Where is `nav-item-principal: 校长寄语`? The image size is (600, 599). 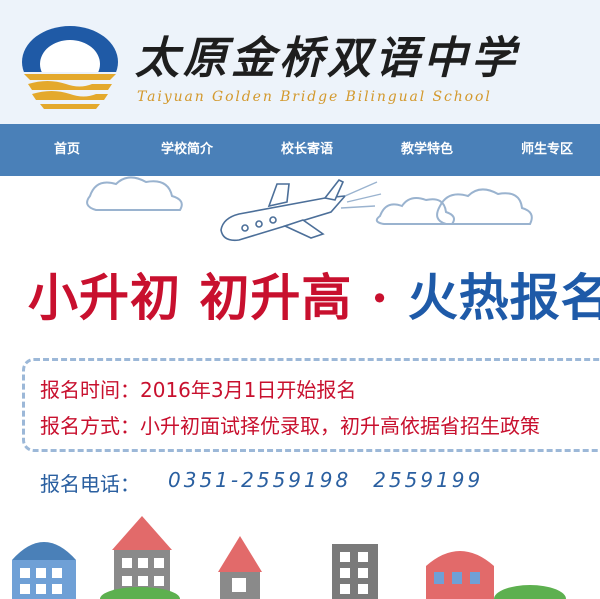
nav-item-principal: 校长寄语 is located at coordinates (307, 150).